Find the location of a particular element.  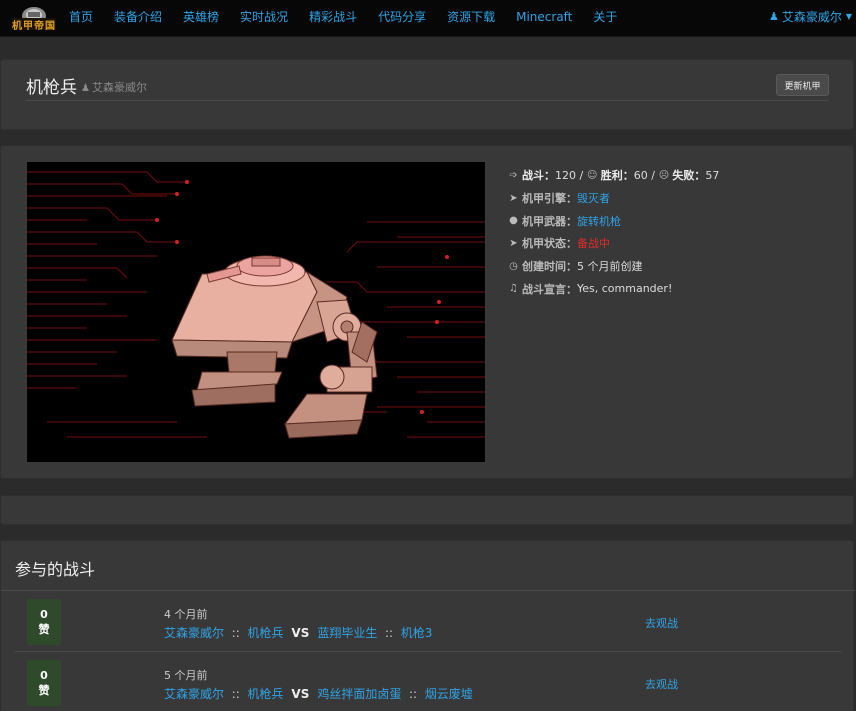

created-row: ◷ 创建时间： 5 个月前创建 is located at coordinates (613, 266).